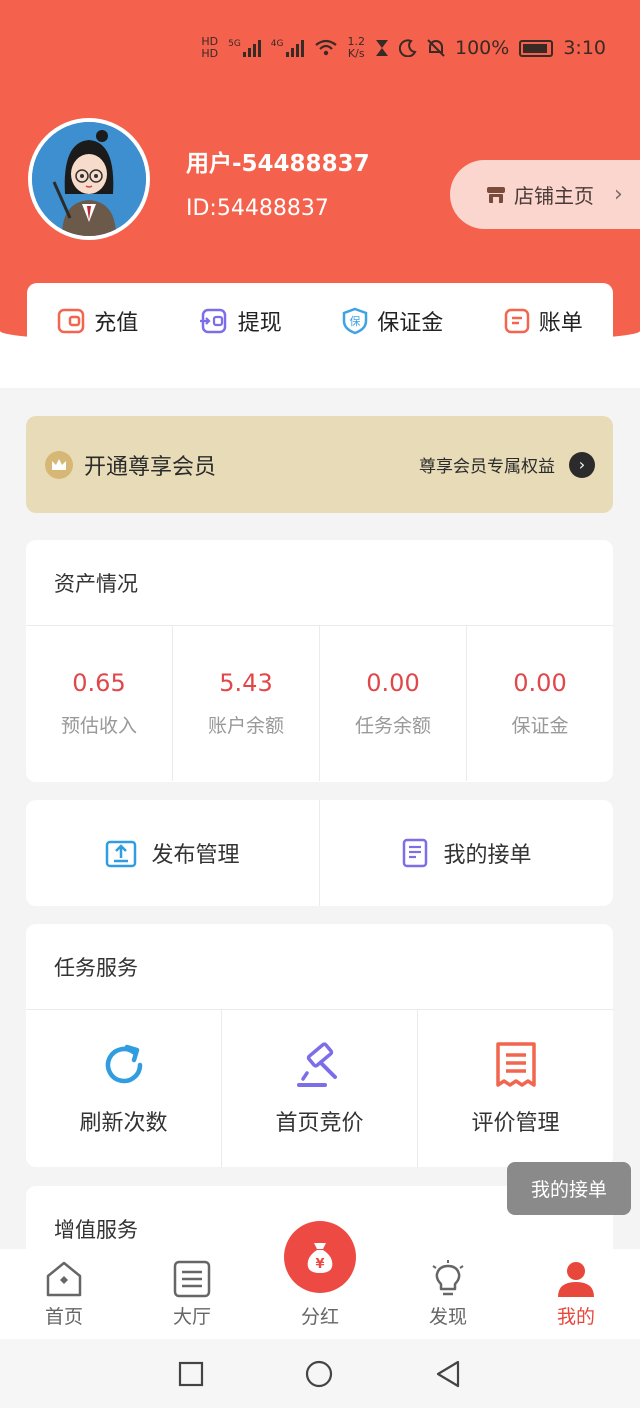 The height and width of the screenshot is (1408, 640). Describe the element at coordinates (316, 1064) in the screenshot. I see `auction-hammer-icon` at that location.